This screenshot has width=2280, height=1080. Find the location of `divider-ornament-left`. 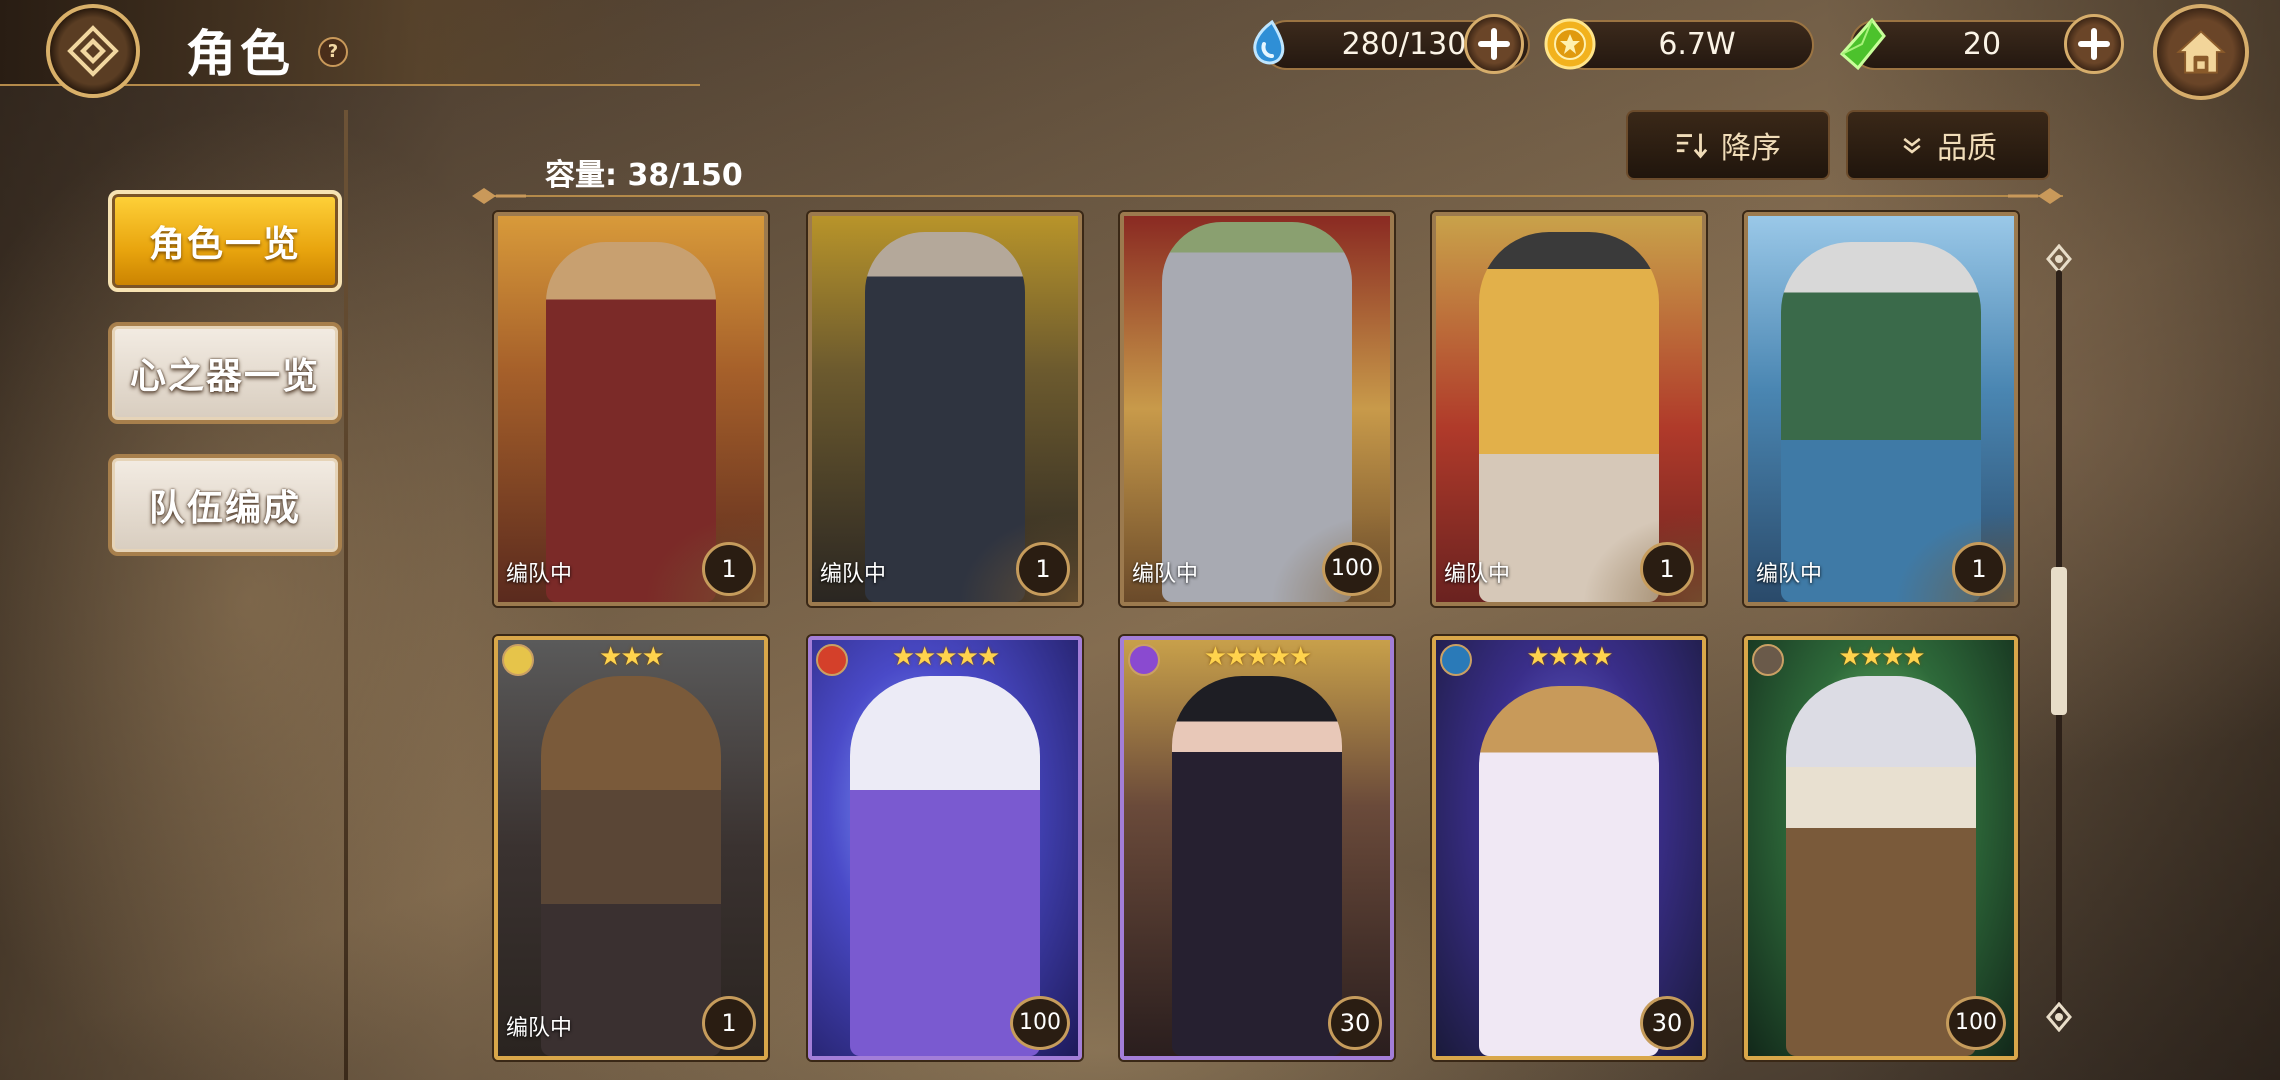

divider-ornament-left is located at coordinates (499, 196).